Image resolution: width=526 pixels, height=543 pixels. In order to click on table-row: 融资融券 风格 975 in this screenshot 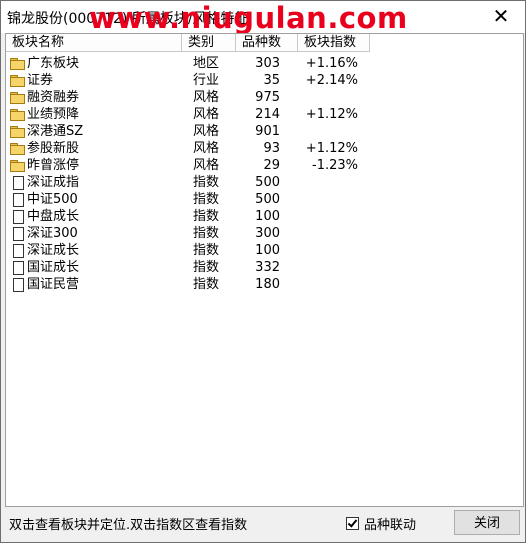, I will do `click(264, 97)`.